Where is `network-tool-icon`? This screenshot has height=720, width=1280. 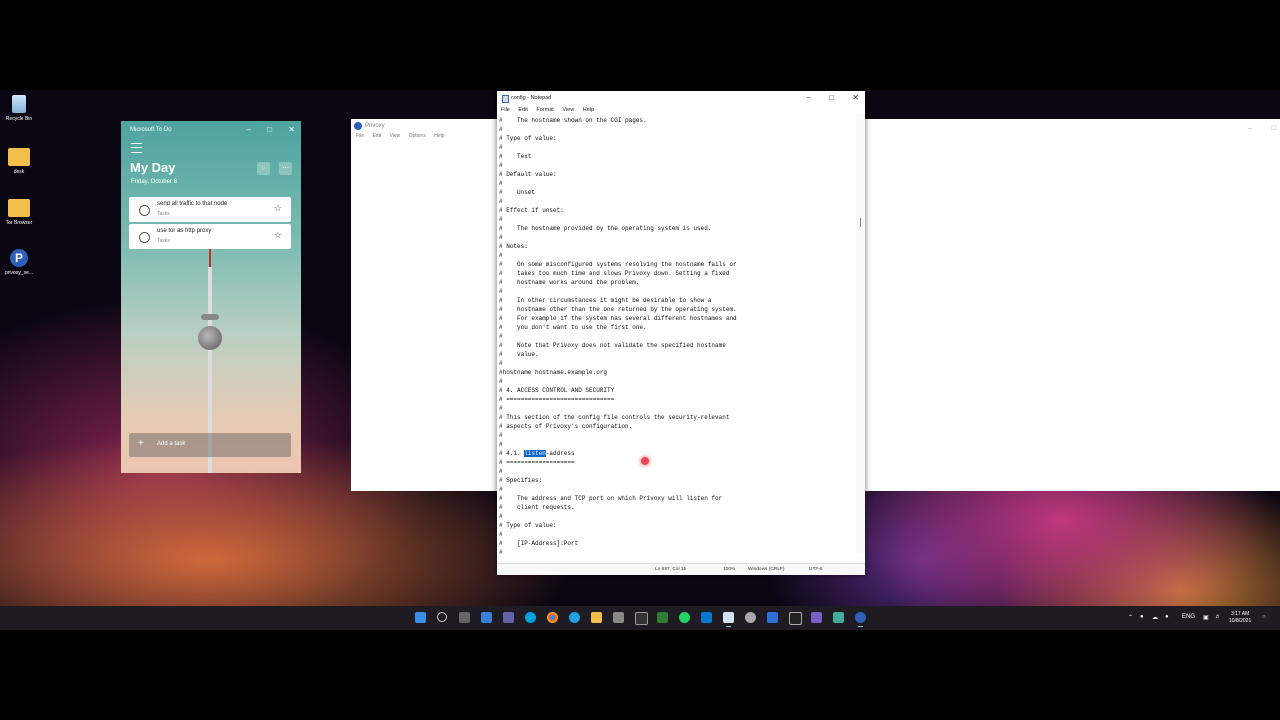 network-tool-icon is located at coordinates (662, 617).